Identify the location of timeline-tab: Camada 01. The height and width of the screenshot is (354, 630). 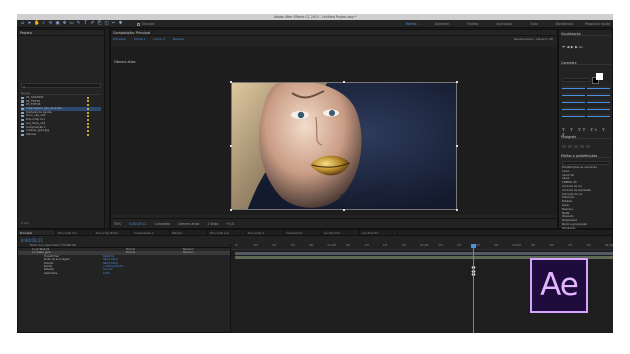
(303, 232).